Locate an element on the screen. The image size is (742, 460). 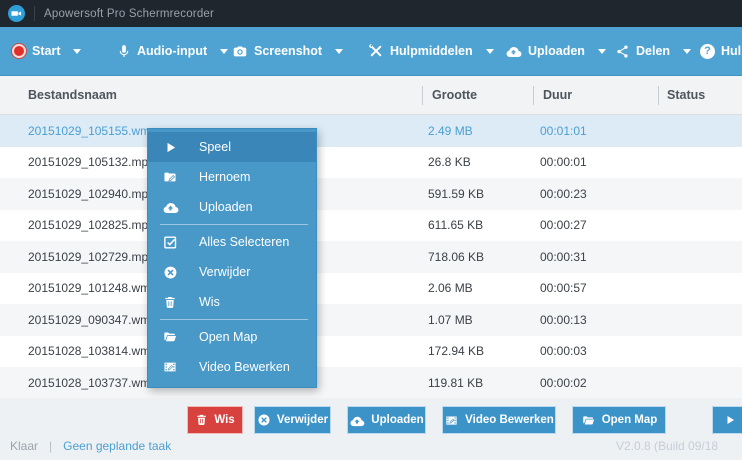
open-map-button: Open Map is located at coordinates (619, 420).